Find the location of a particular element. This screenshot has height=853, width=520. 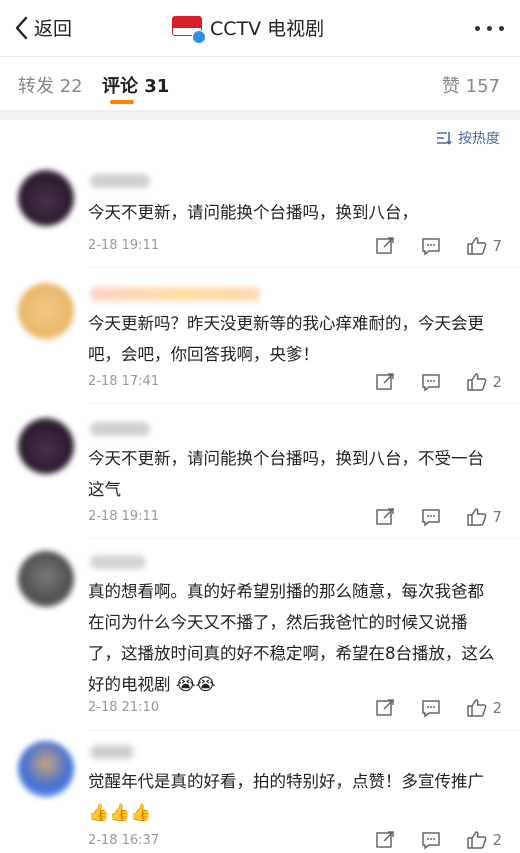

chevron-left-icon is located at coordinates (21, 27).